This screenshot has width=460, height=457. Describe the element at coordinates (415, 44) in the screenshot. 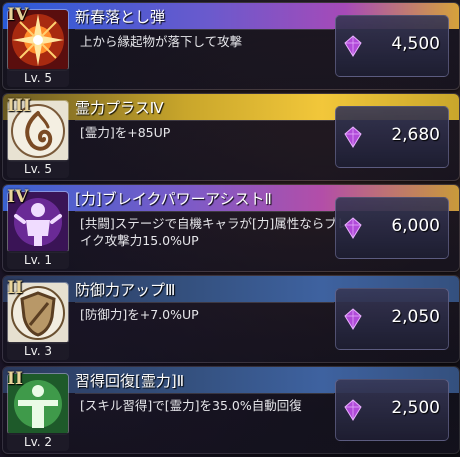

I see `cost-value: 4,500` at that location.